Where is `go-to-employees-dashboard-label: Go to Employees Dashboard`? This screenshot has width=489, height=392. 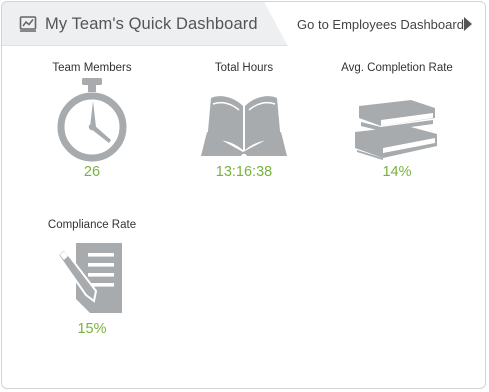
go-to-employees-dashboard-label: Go to Employees Dashboard is located at coordinates (380, 24).